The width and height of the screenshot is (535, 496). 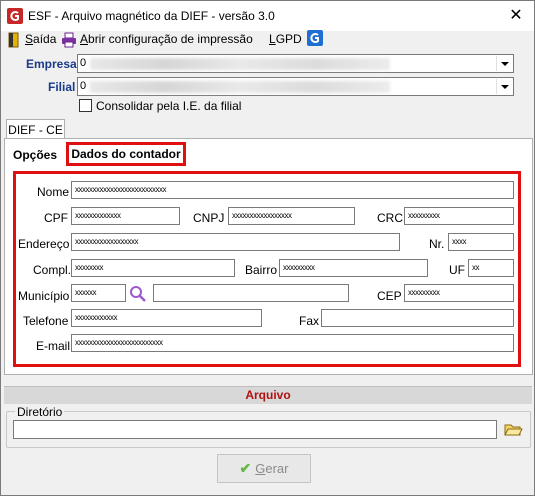 What do you see at coordinates (209, 218) in the screenshot?
I see `cnpj-label: CNPJ` at bounding box center [209, 218].